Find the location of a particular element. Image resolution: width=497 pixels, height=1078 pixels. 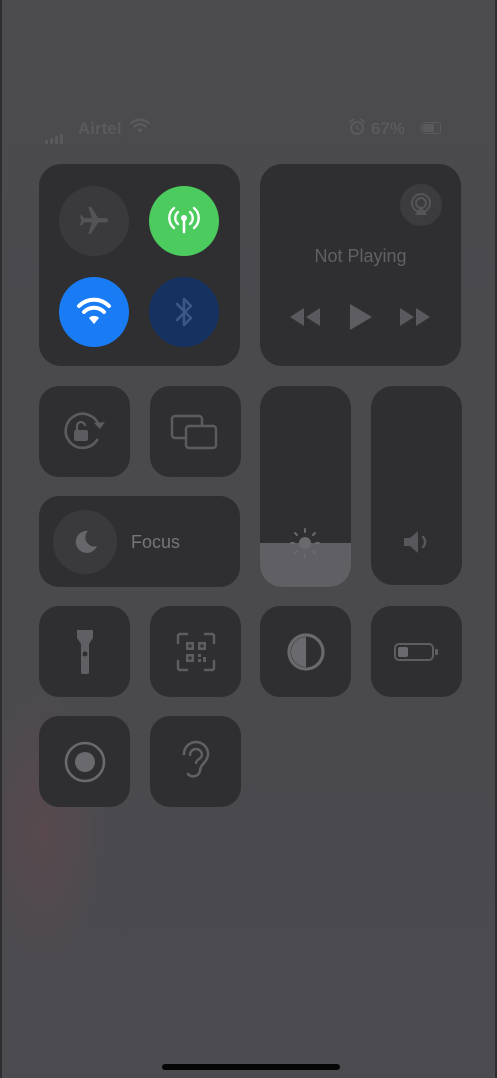

low-power-mode-button is located at coordinates (416, 651).